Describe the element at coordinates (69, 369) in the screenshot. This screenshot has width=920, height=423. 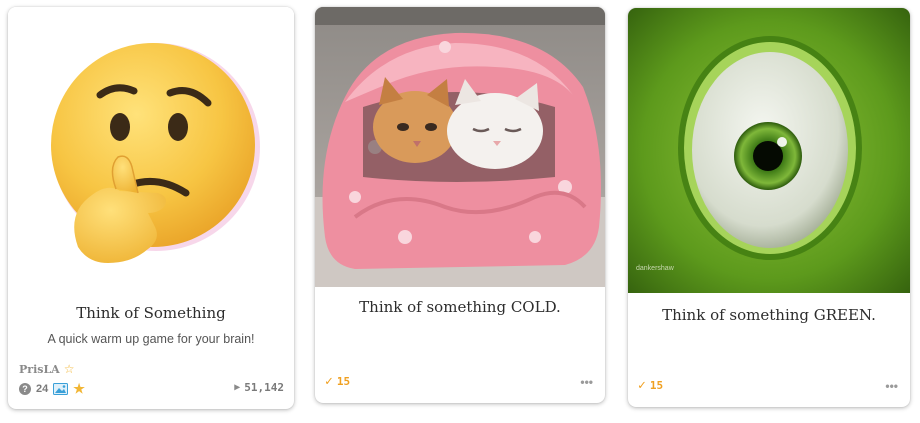
I see `favorite-star-outline-icon: ☆` at that location.